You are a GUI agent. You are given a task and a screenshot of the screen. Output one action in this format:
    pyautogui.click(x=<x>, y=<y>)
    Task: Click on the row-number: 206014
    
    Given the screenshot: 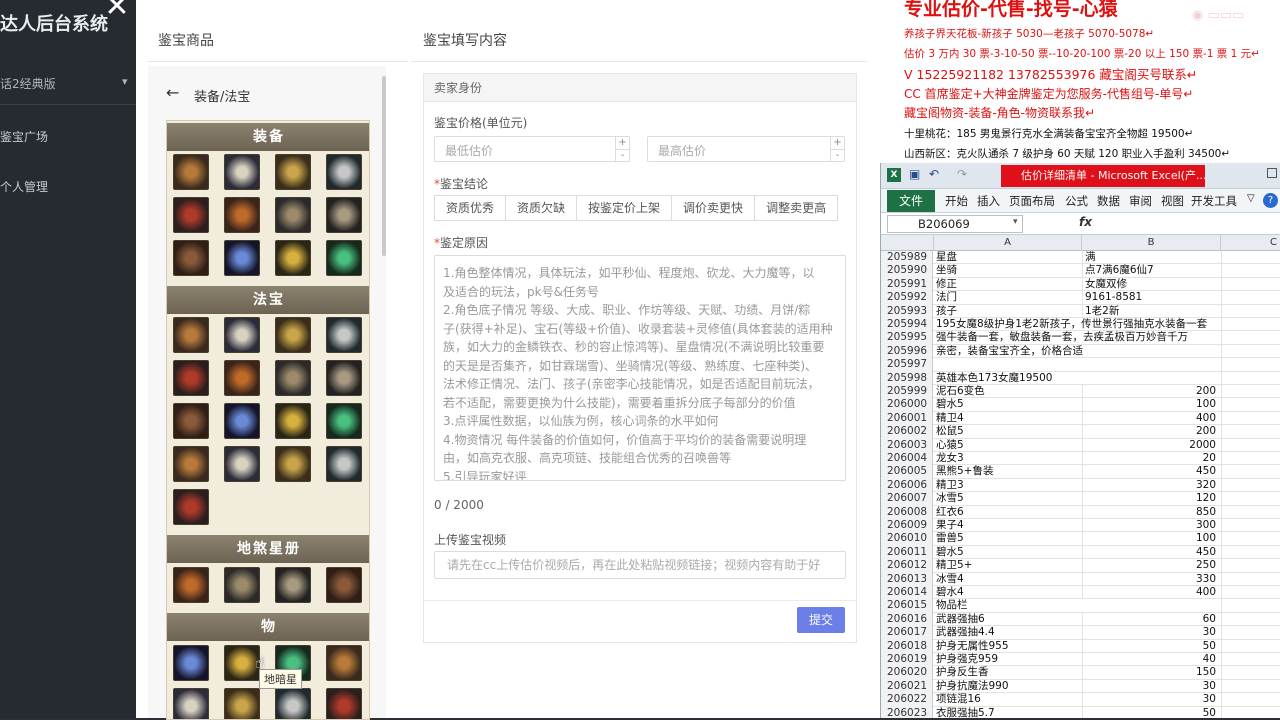 What is the action you would take?
    pyautogui.click(x=907, y=593)
    